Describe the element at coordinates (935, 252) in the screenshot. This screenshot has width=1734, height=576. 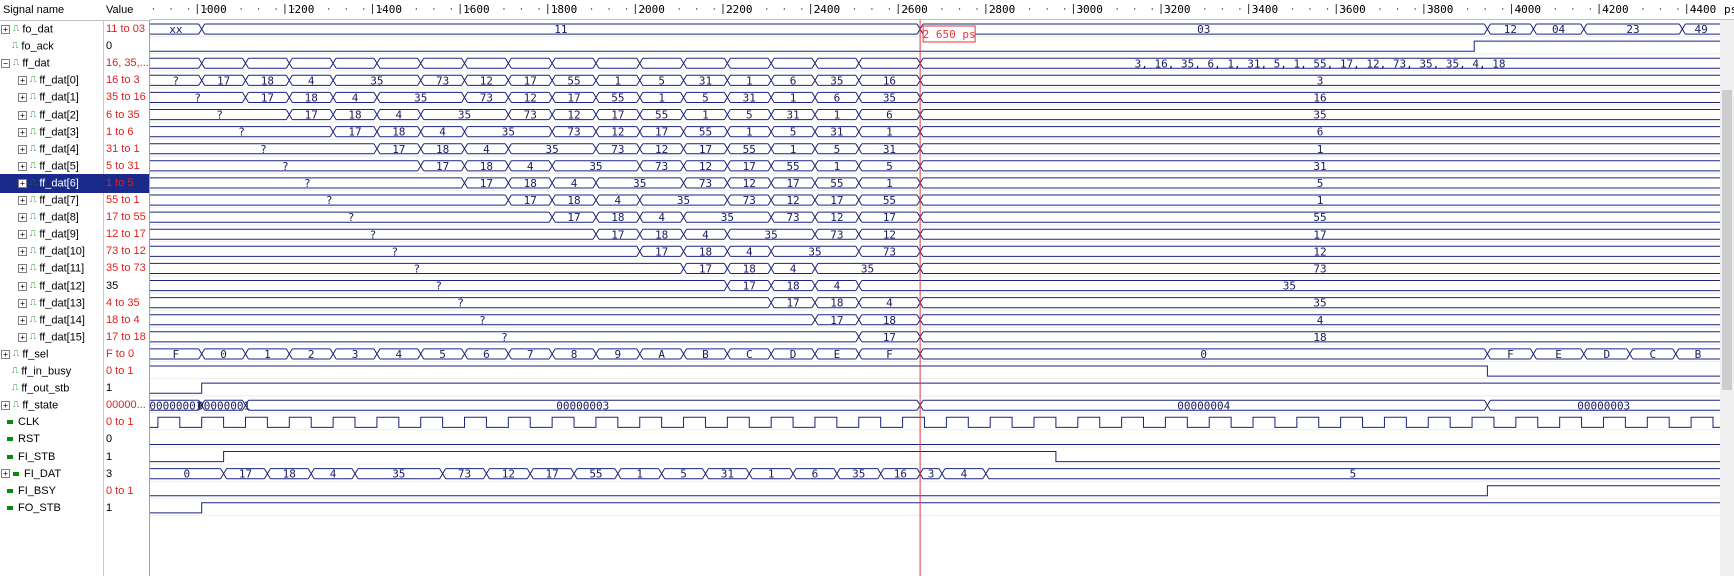
I see `waveform-ff-dat-10: ? 17 18 4 35 73 12` at that location.